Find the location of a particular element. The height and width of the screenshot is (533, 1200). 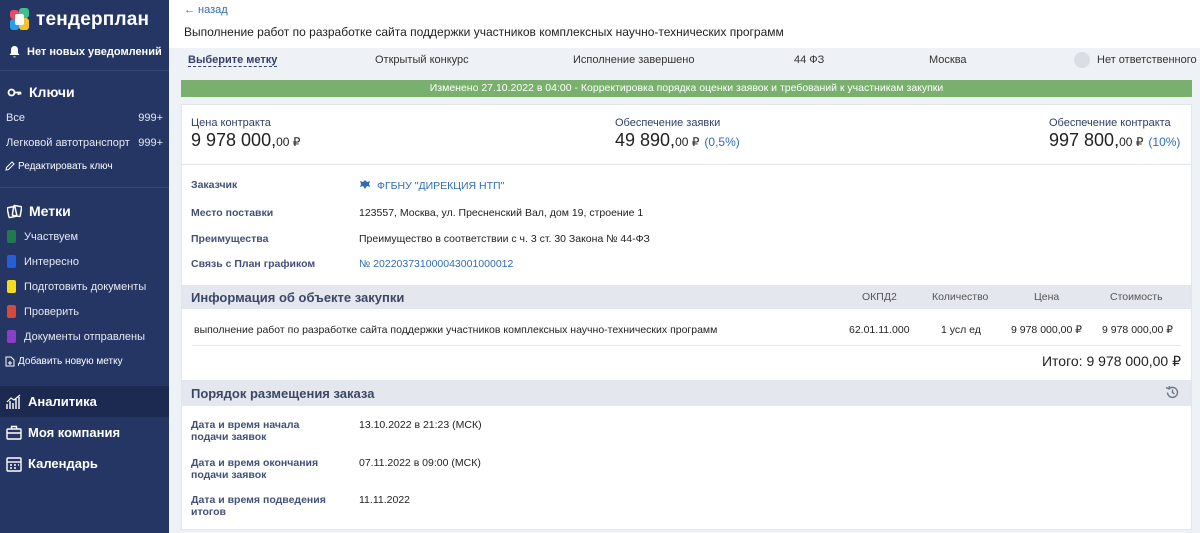

avatar is located at coordinates (1082, 60).